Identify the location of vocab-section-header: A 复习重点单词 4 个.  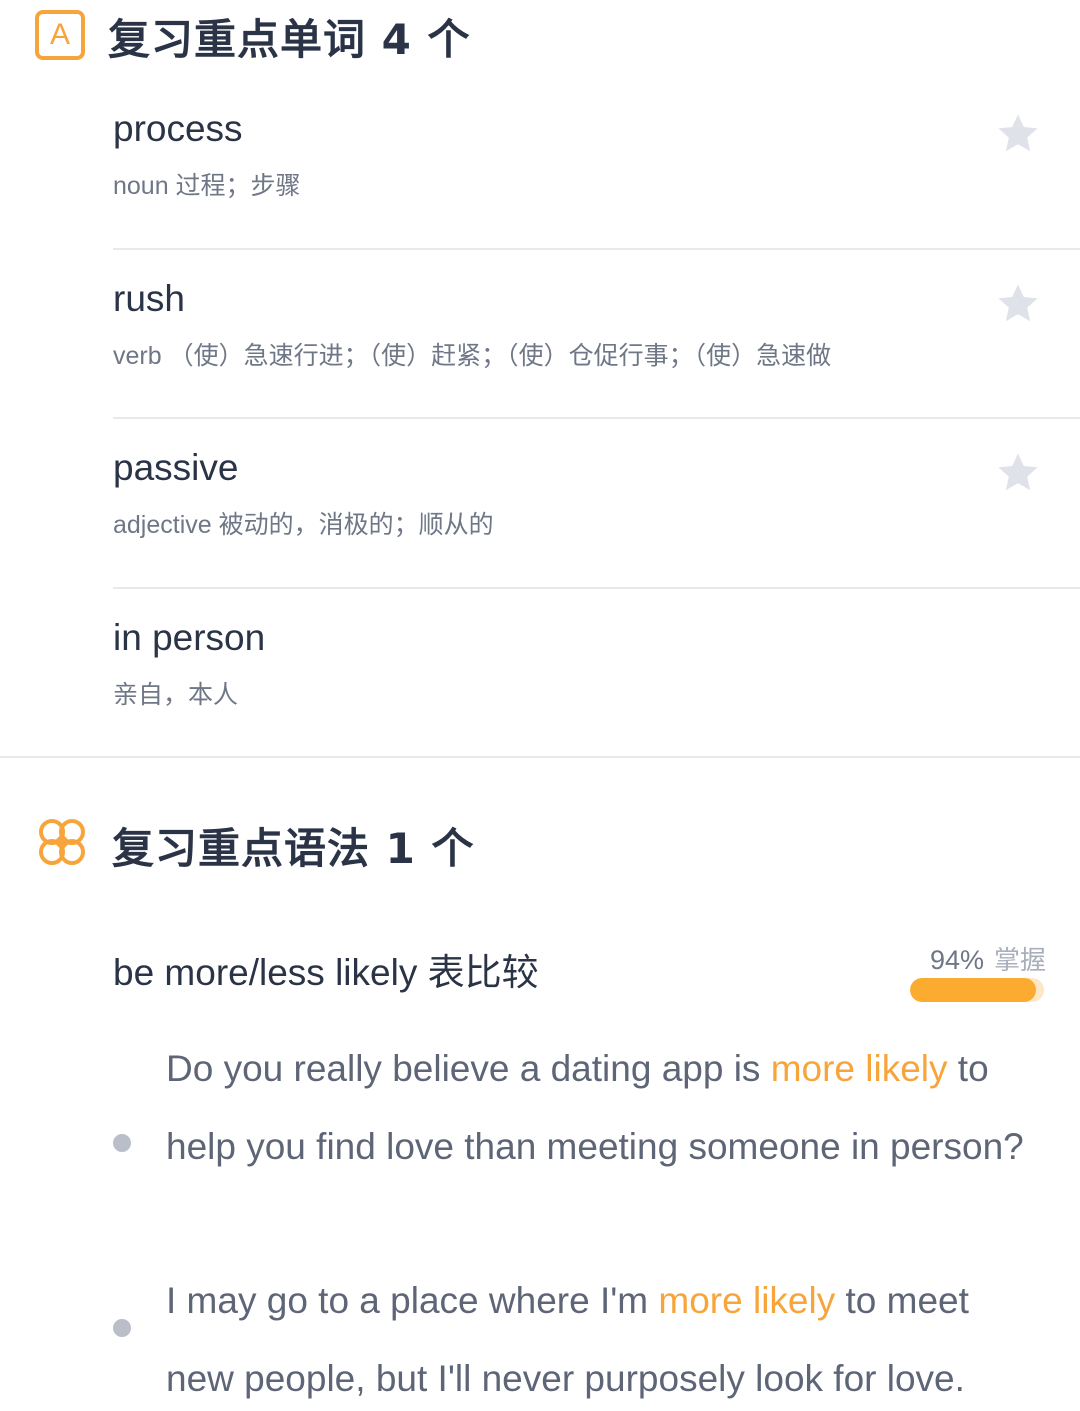
(540, 36).